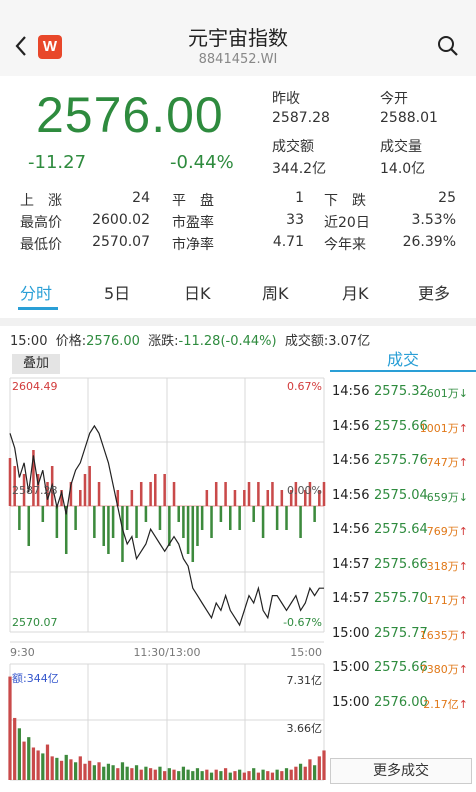 This screenshot has width=476, height=792. What do you see at coordinates (293, 147) in the screenshot?
I see `amount-label: 成交额` at bounding box center [293, 147].